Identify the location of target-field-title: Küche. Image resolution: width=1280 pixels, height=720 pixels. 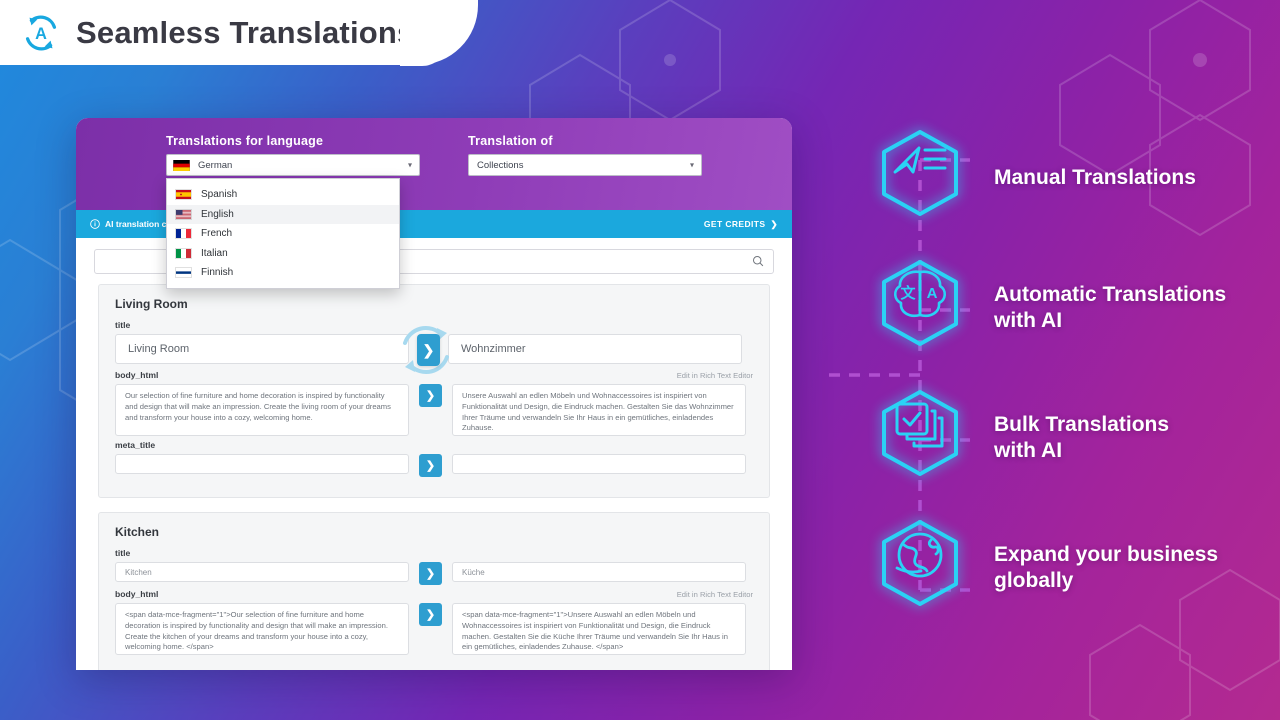
(599, 572).